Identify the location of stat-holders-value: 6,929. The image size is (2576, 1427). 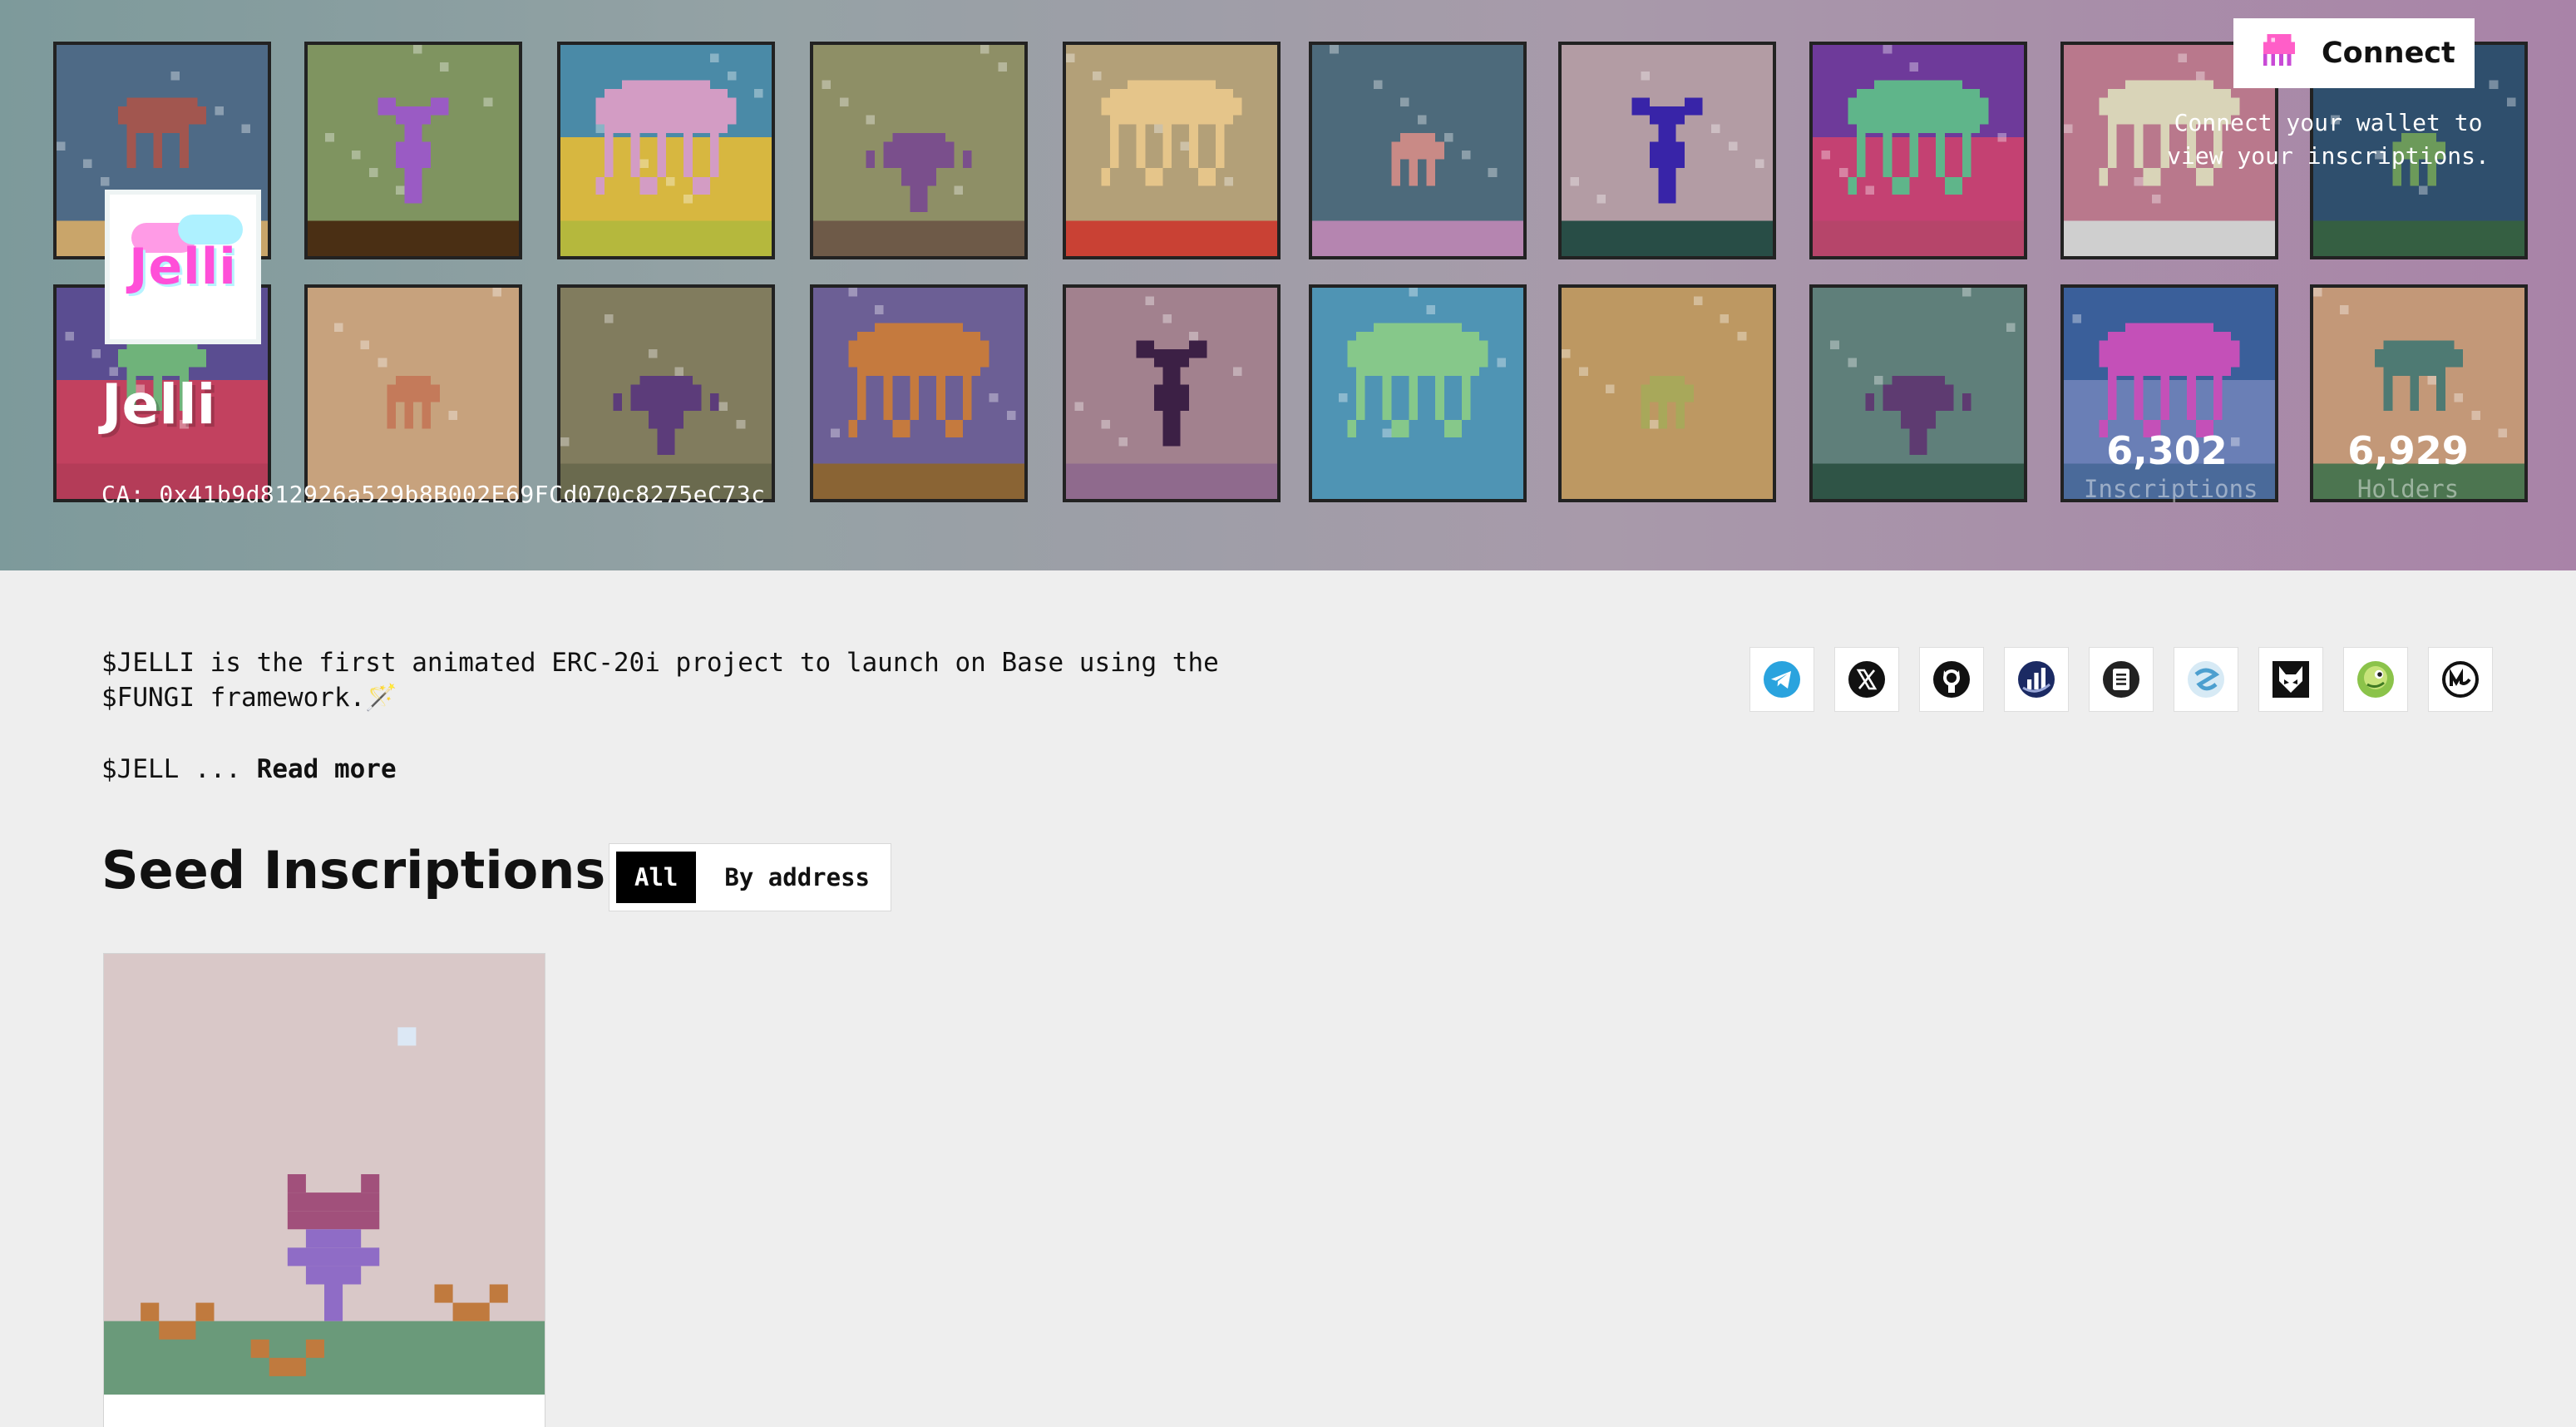
(2408, 450).